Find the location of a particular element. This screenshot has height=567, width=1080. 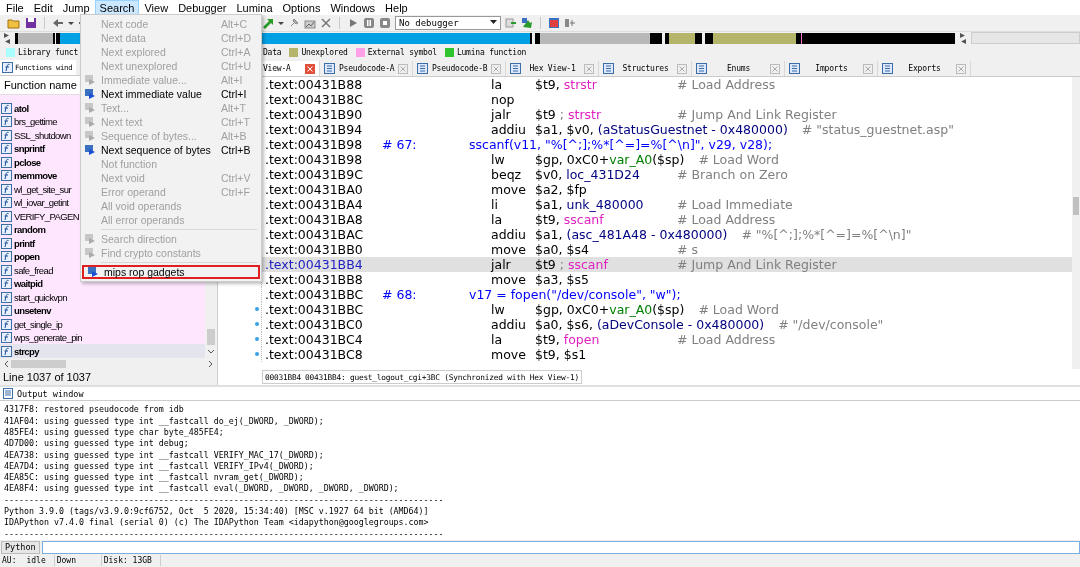

output-line: 4317F8: restored pseudocode from idb is located at coordinates (94, 410).